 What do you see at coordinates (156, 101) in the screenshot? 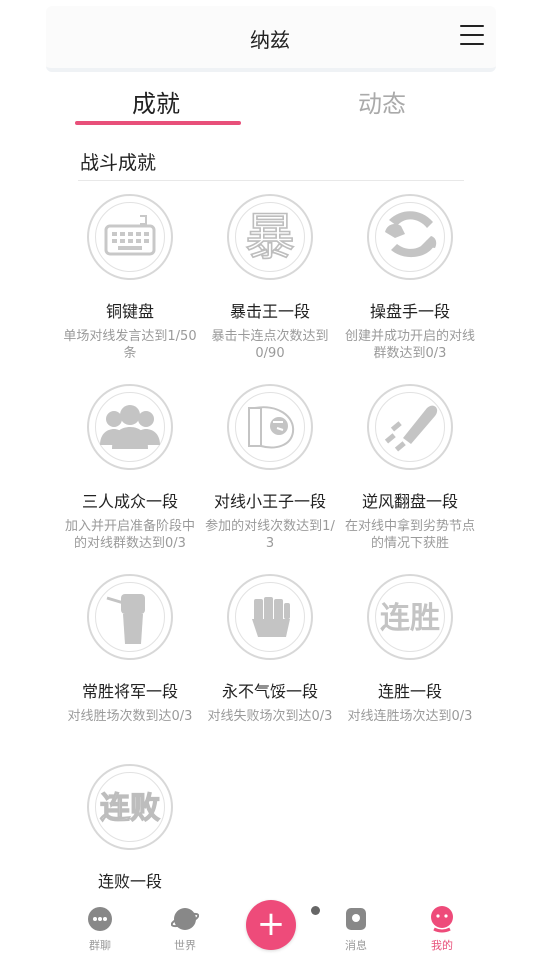
I see `tab-achievements: 成就` at bounding box center [156, 101].